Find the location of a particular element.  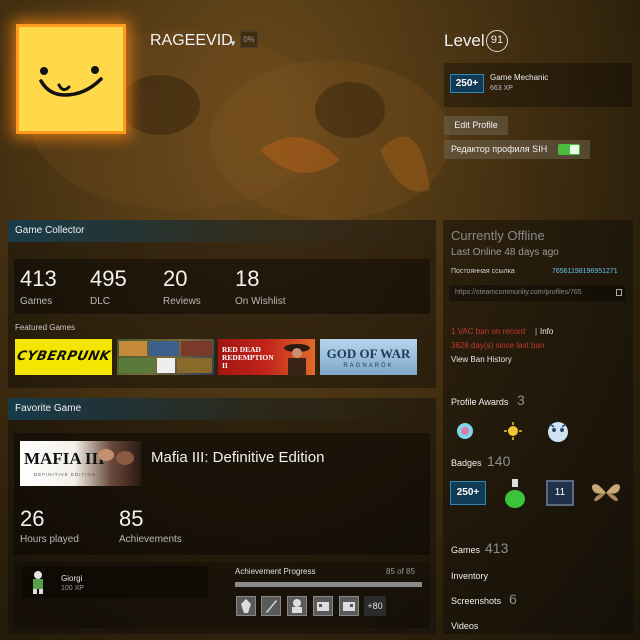

dlc-label: DLC is located at coordinates (100, 301).